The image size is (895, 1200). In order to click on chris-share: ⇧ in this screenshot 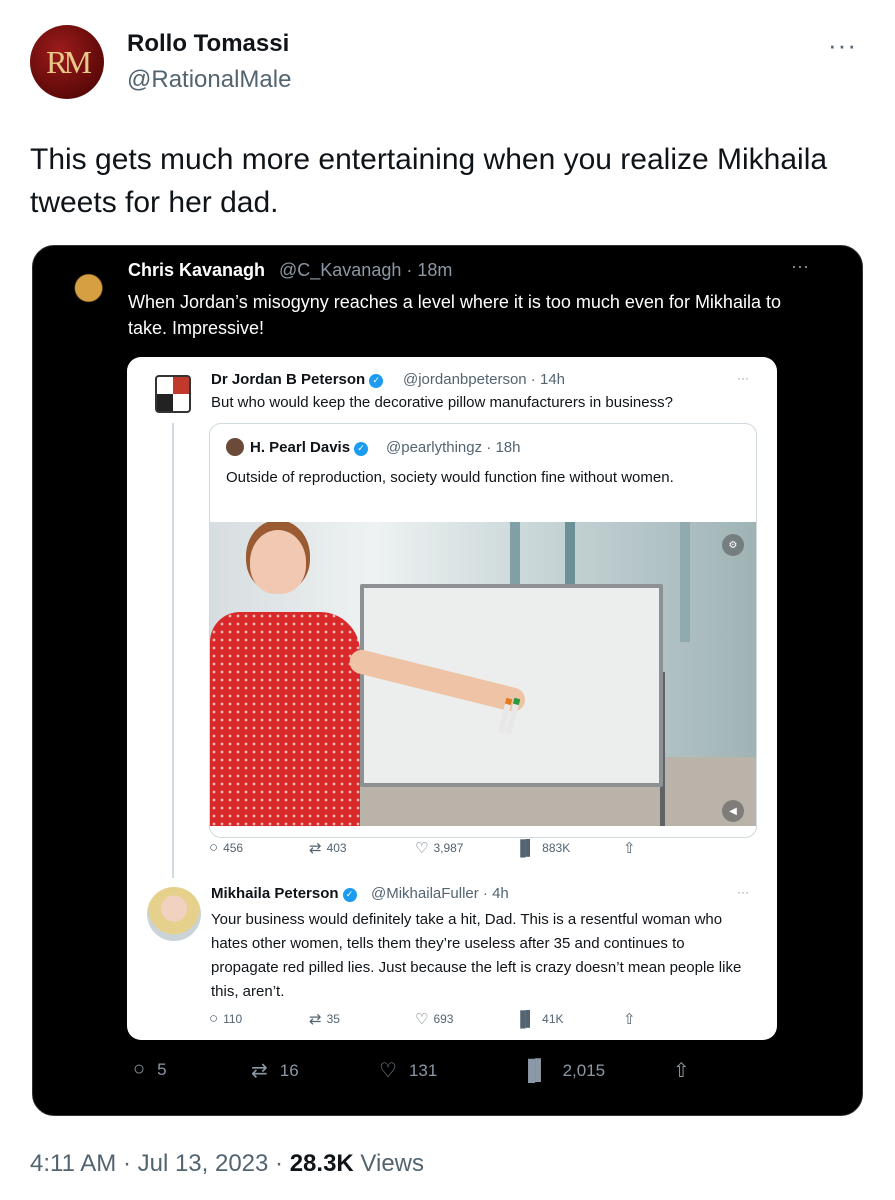, I will do `click(681, 1070)`.